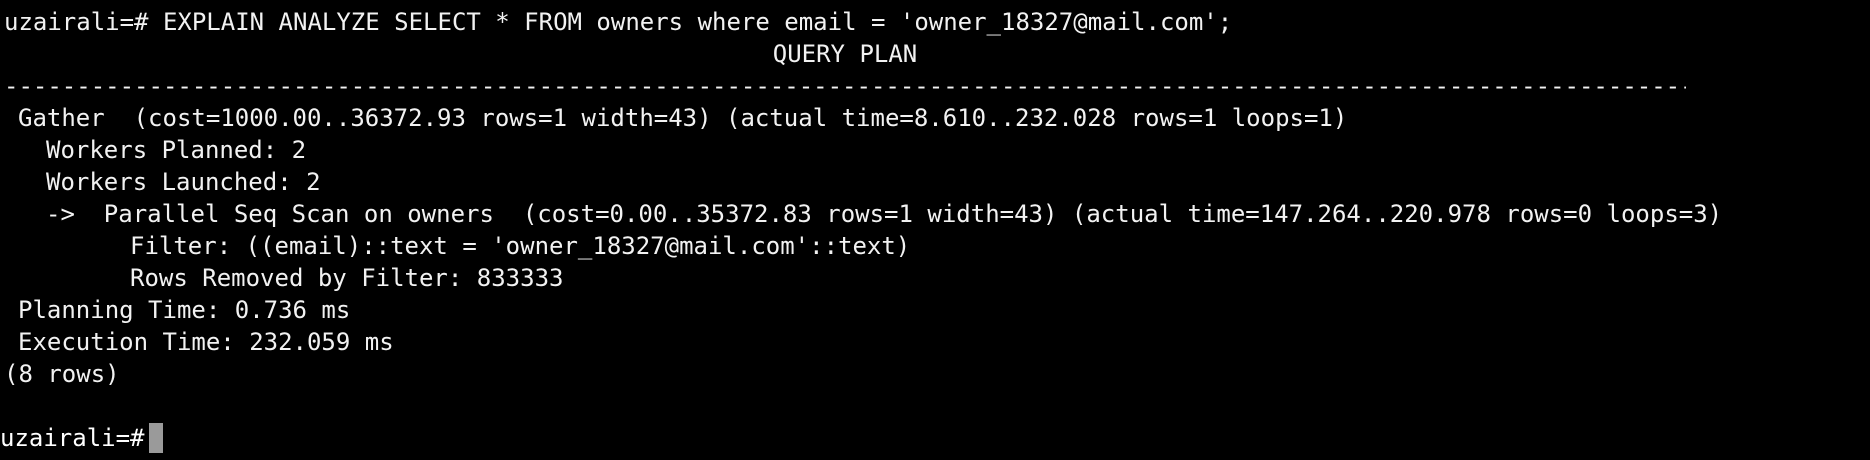 The width and height of the screenshot is (1870, 460). I want to click on planning-time: Planning Time: 0.736 ms, so click(184, 310).